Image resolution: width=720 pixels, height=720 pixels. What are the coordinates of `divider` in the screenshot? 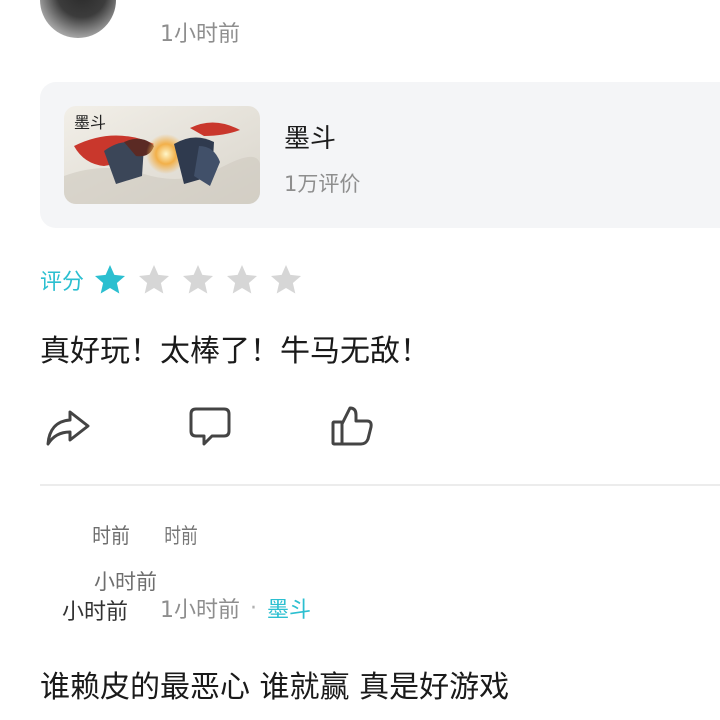 It's located at (380, 485).